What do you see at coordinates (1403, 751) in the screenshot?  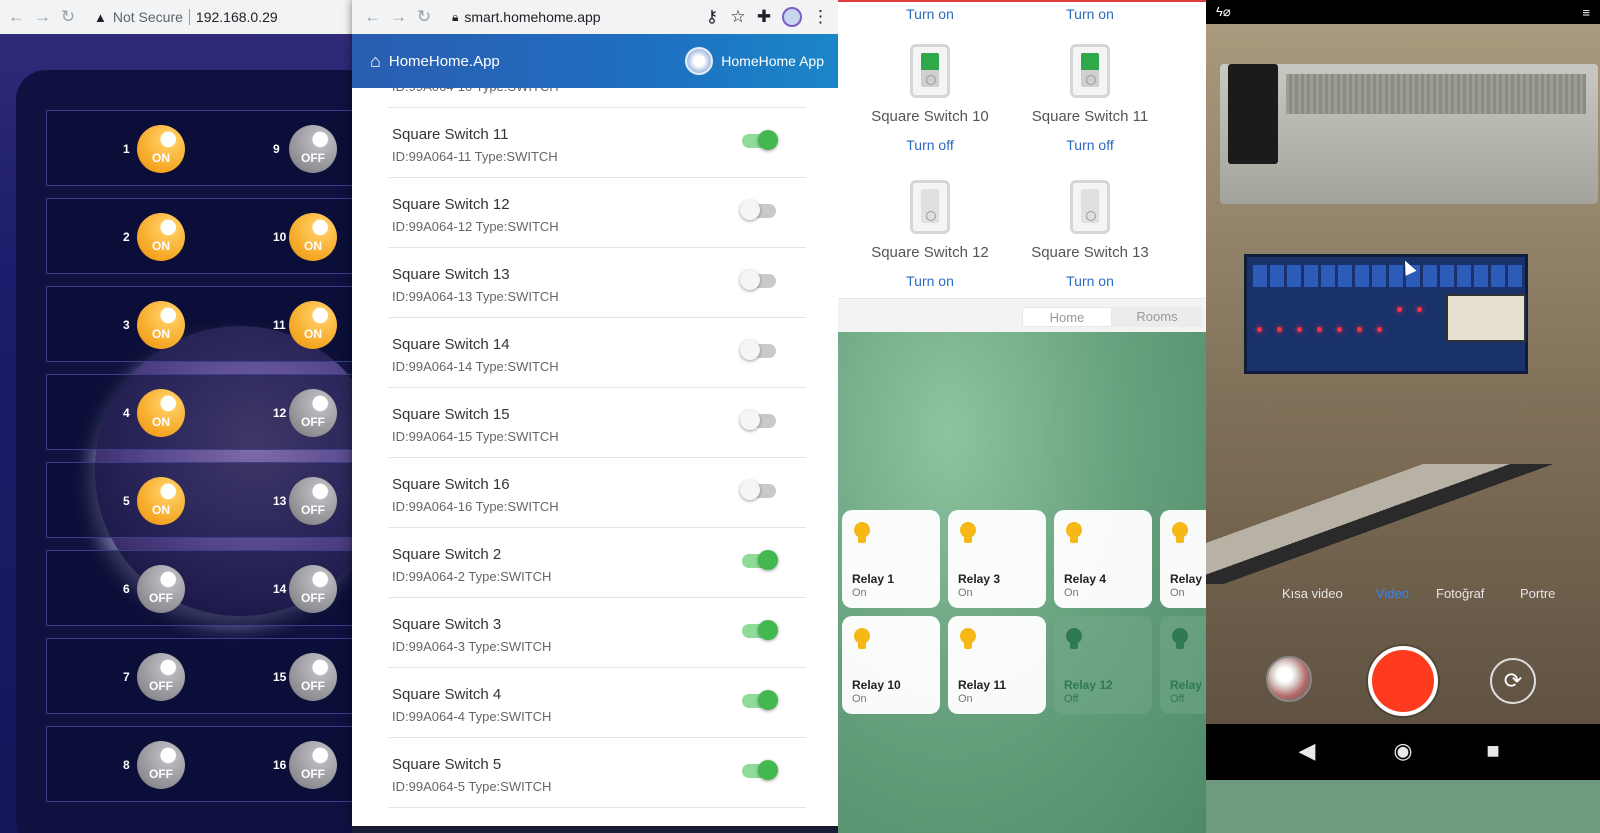 I see `home-nav-icon: ◉` at bounding box center [1403, 751].